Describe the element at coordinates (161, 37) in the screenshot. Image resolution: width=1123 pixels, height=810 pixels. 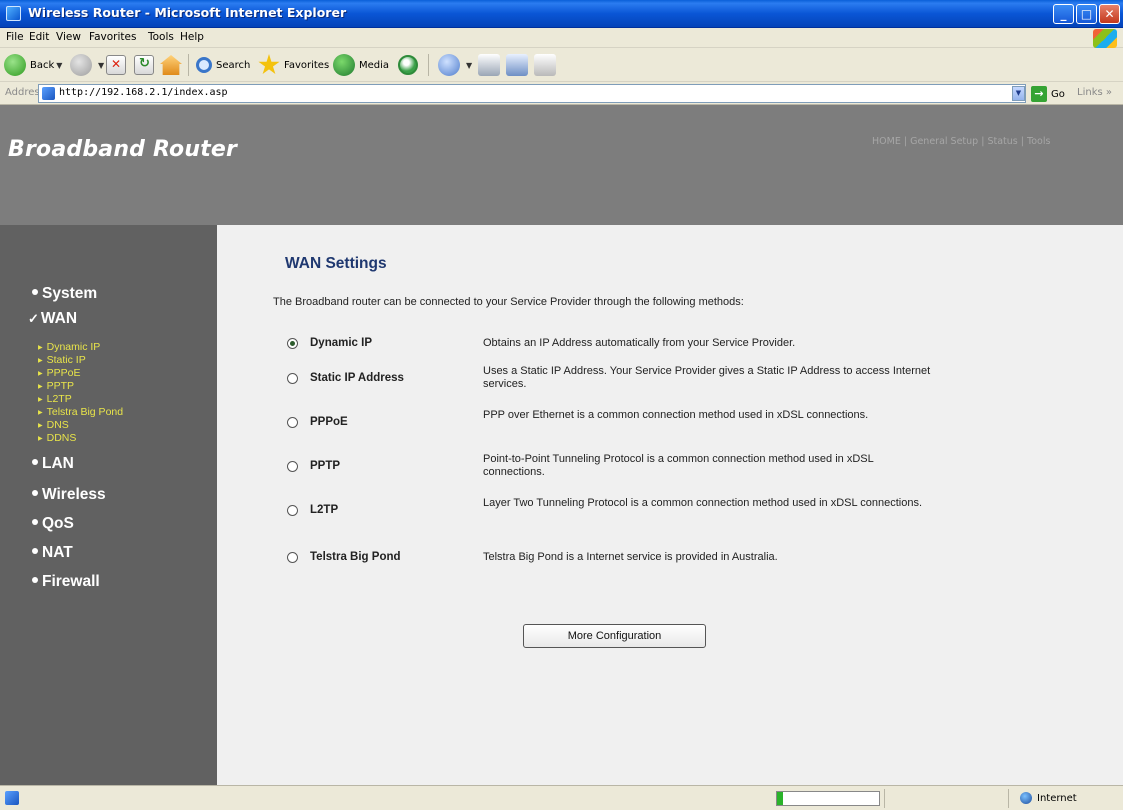
I see `menu-tools: Tools` at that location.